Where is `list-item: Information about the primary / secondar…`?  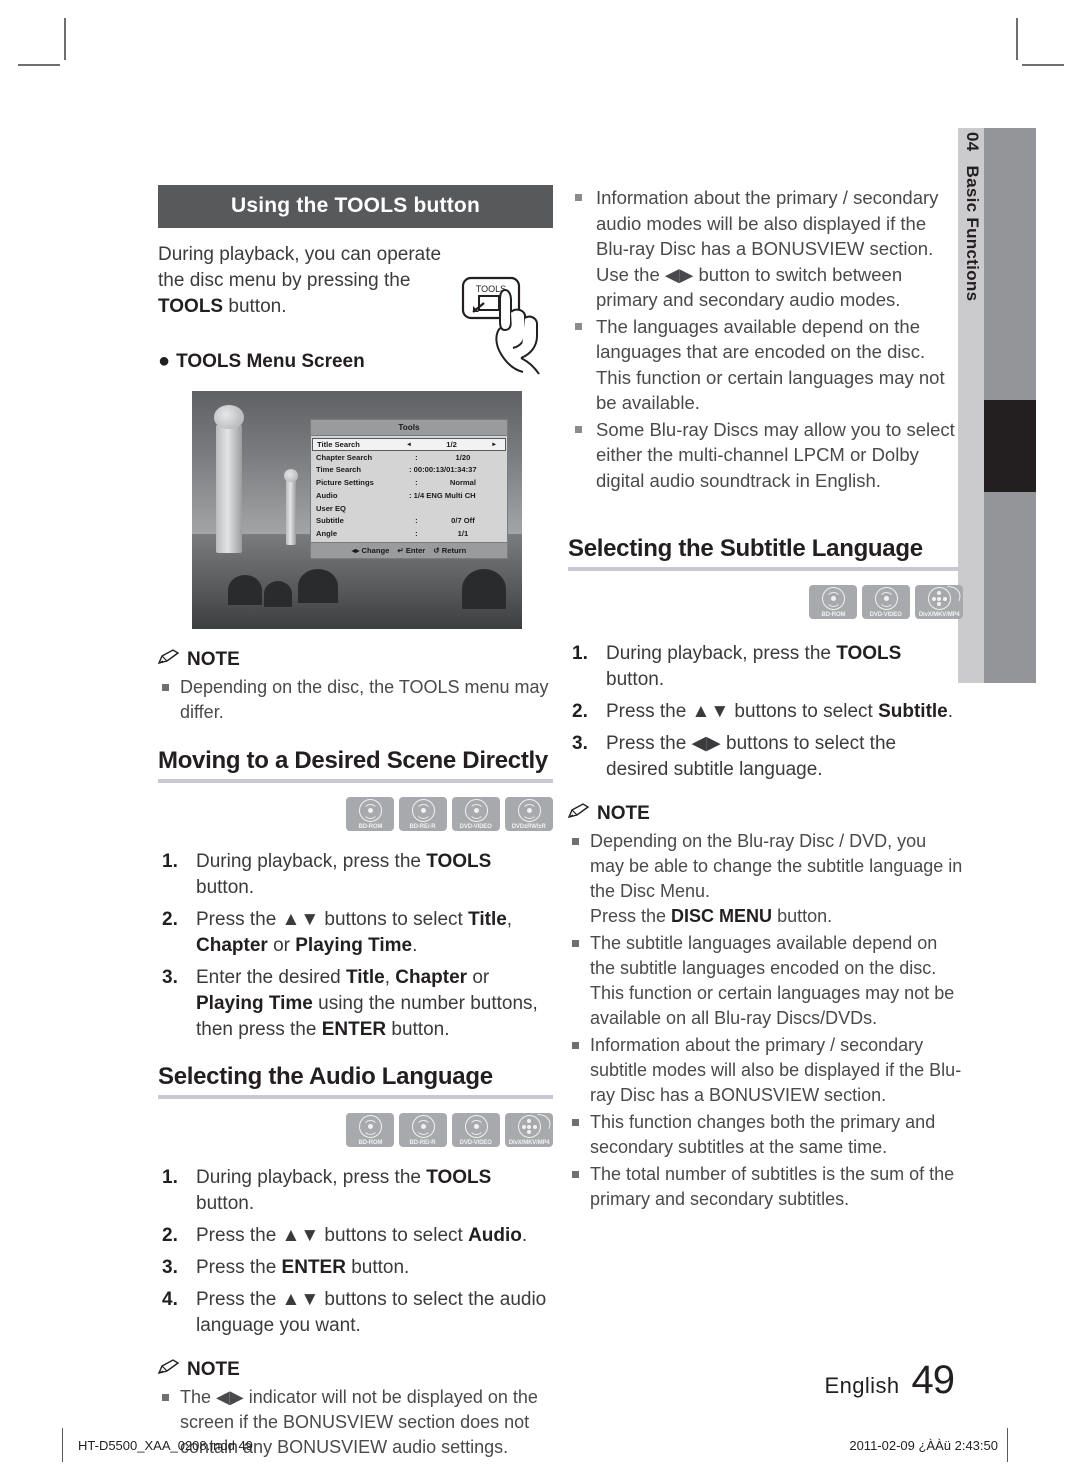 list-item: Information about the primary / secondar… is located at coordinates (765, 1070).